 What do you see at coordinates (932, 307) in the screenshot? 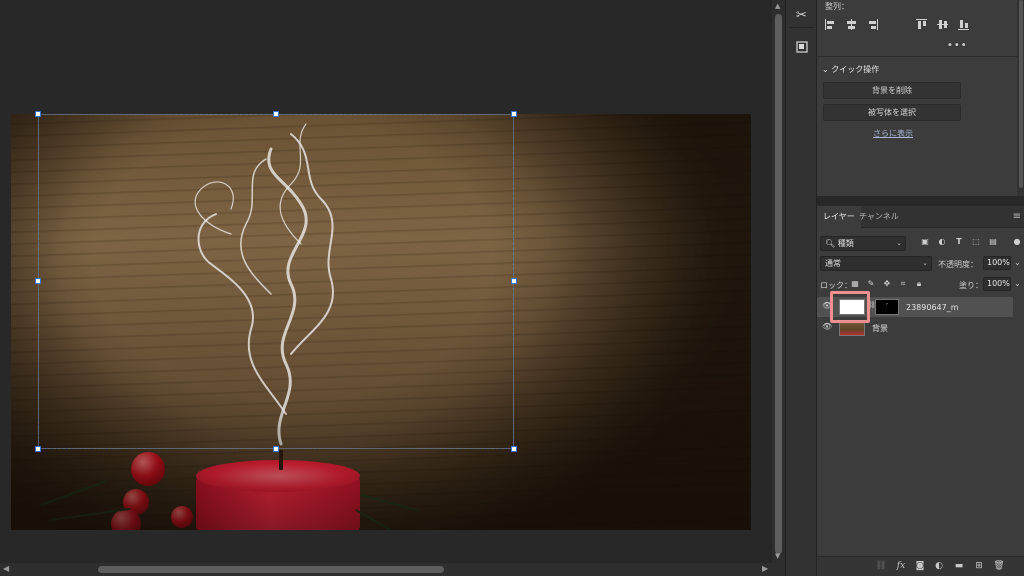
I see `layer-name: 23890647_m` at bounding box center [932, 307].